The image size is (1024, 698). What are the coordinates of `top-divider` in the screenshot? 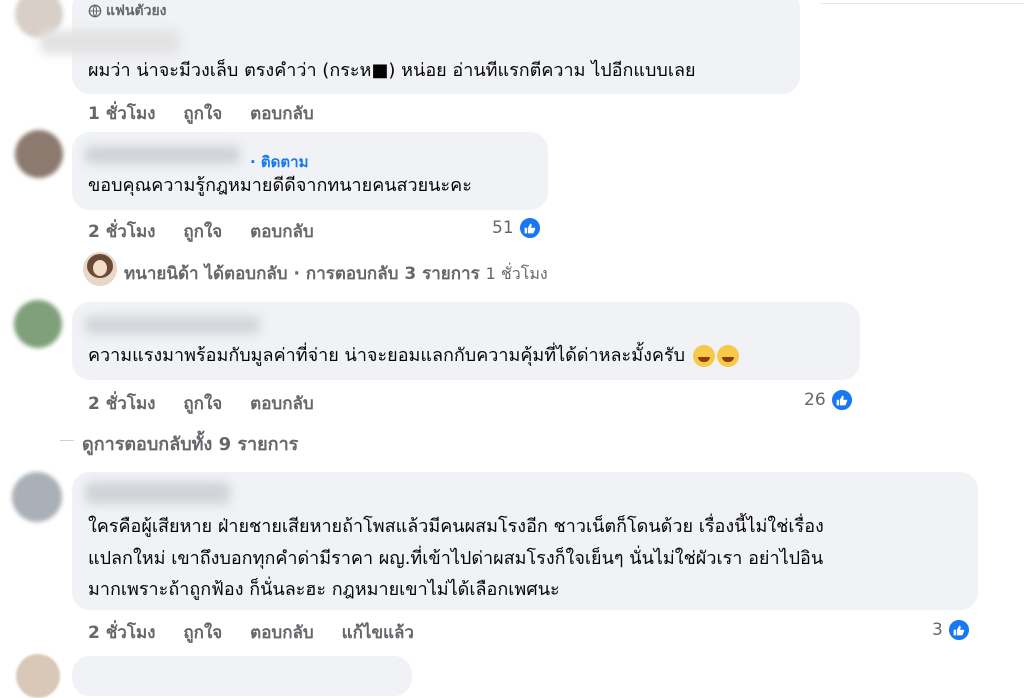 It's located at (922, 3).